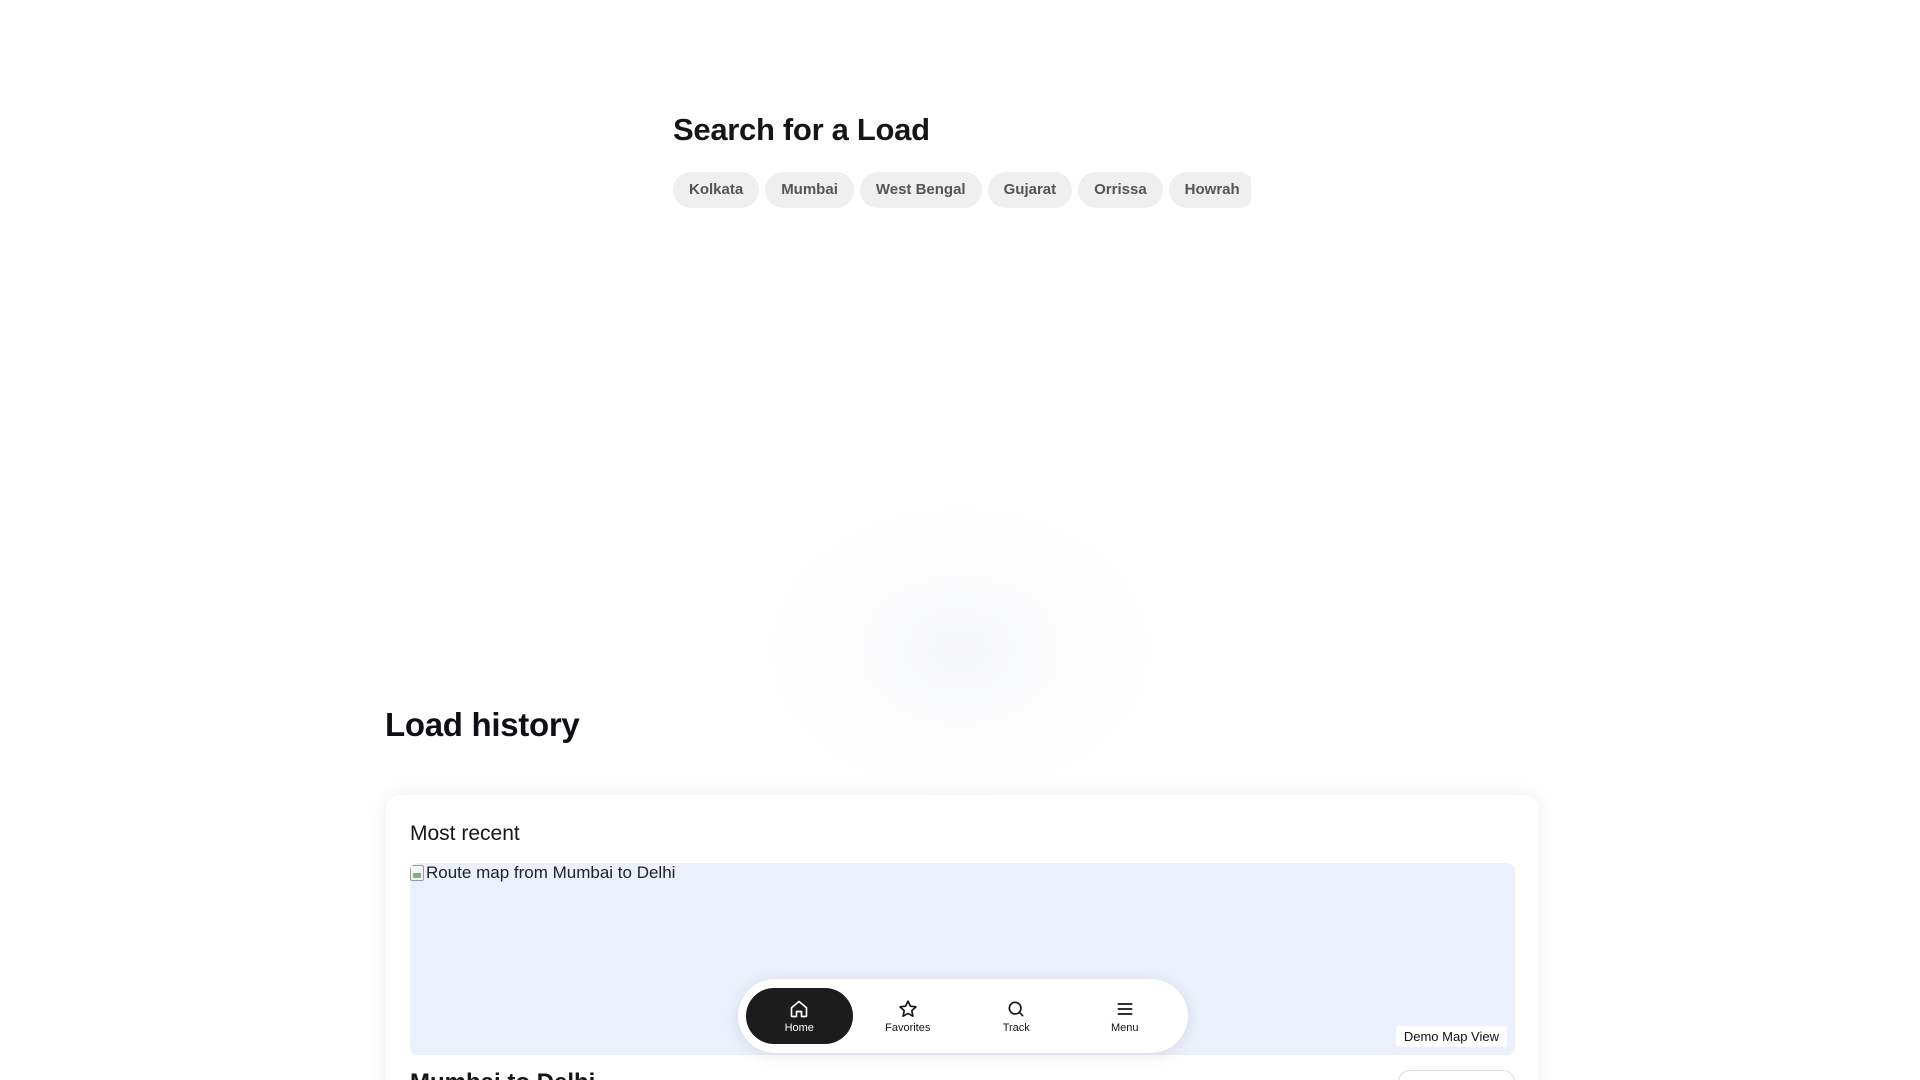 This screenshot has width=1920, height=1080. Describe the element at coordinates (1030, 190) in the screenshot. I see `chip-gujarat: Gujarat` at that location.